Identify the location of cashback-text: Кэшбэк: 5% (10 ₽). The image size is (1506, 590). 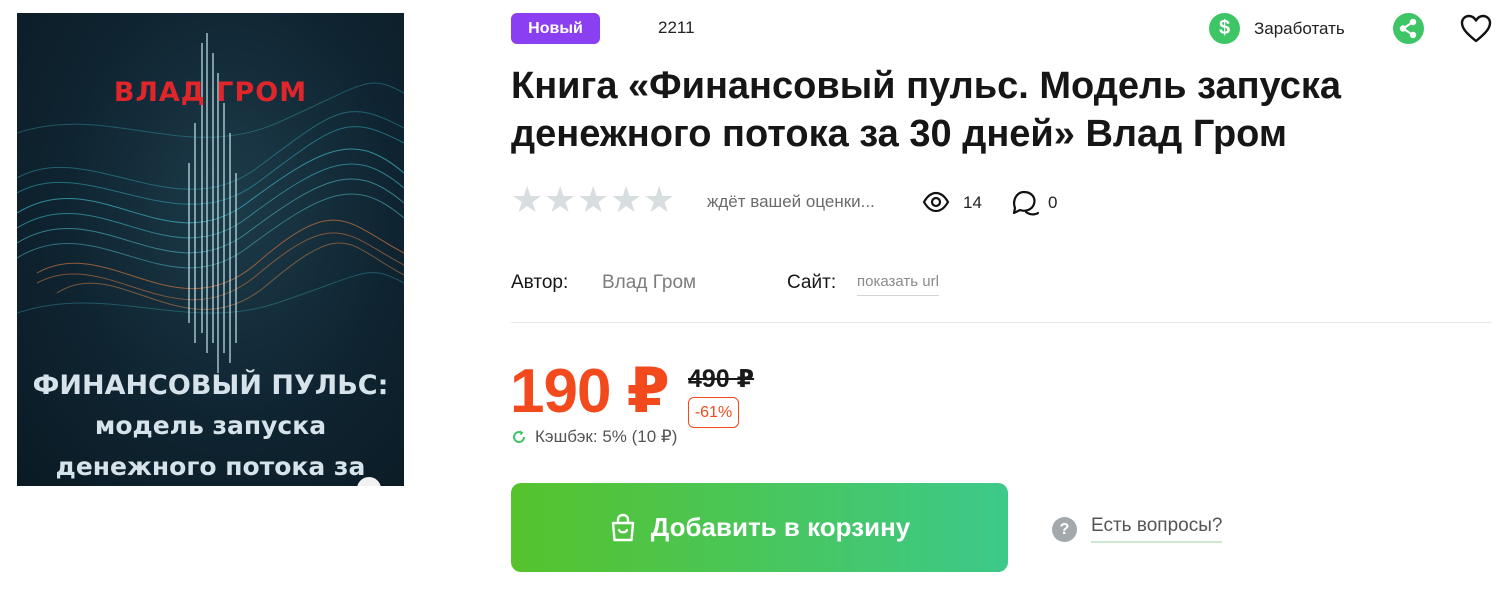
(606, 436).